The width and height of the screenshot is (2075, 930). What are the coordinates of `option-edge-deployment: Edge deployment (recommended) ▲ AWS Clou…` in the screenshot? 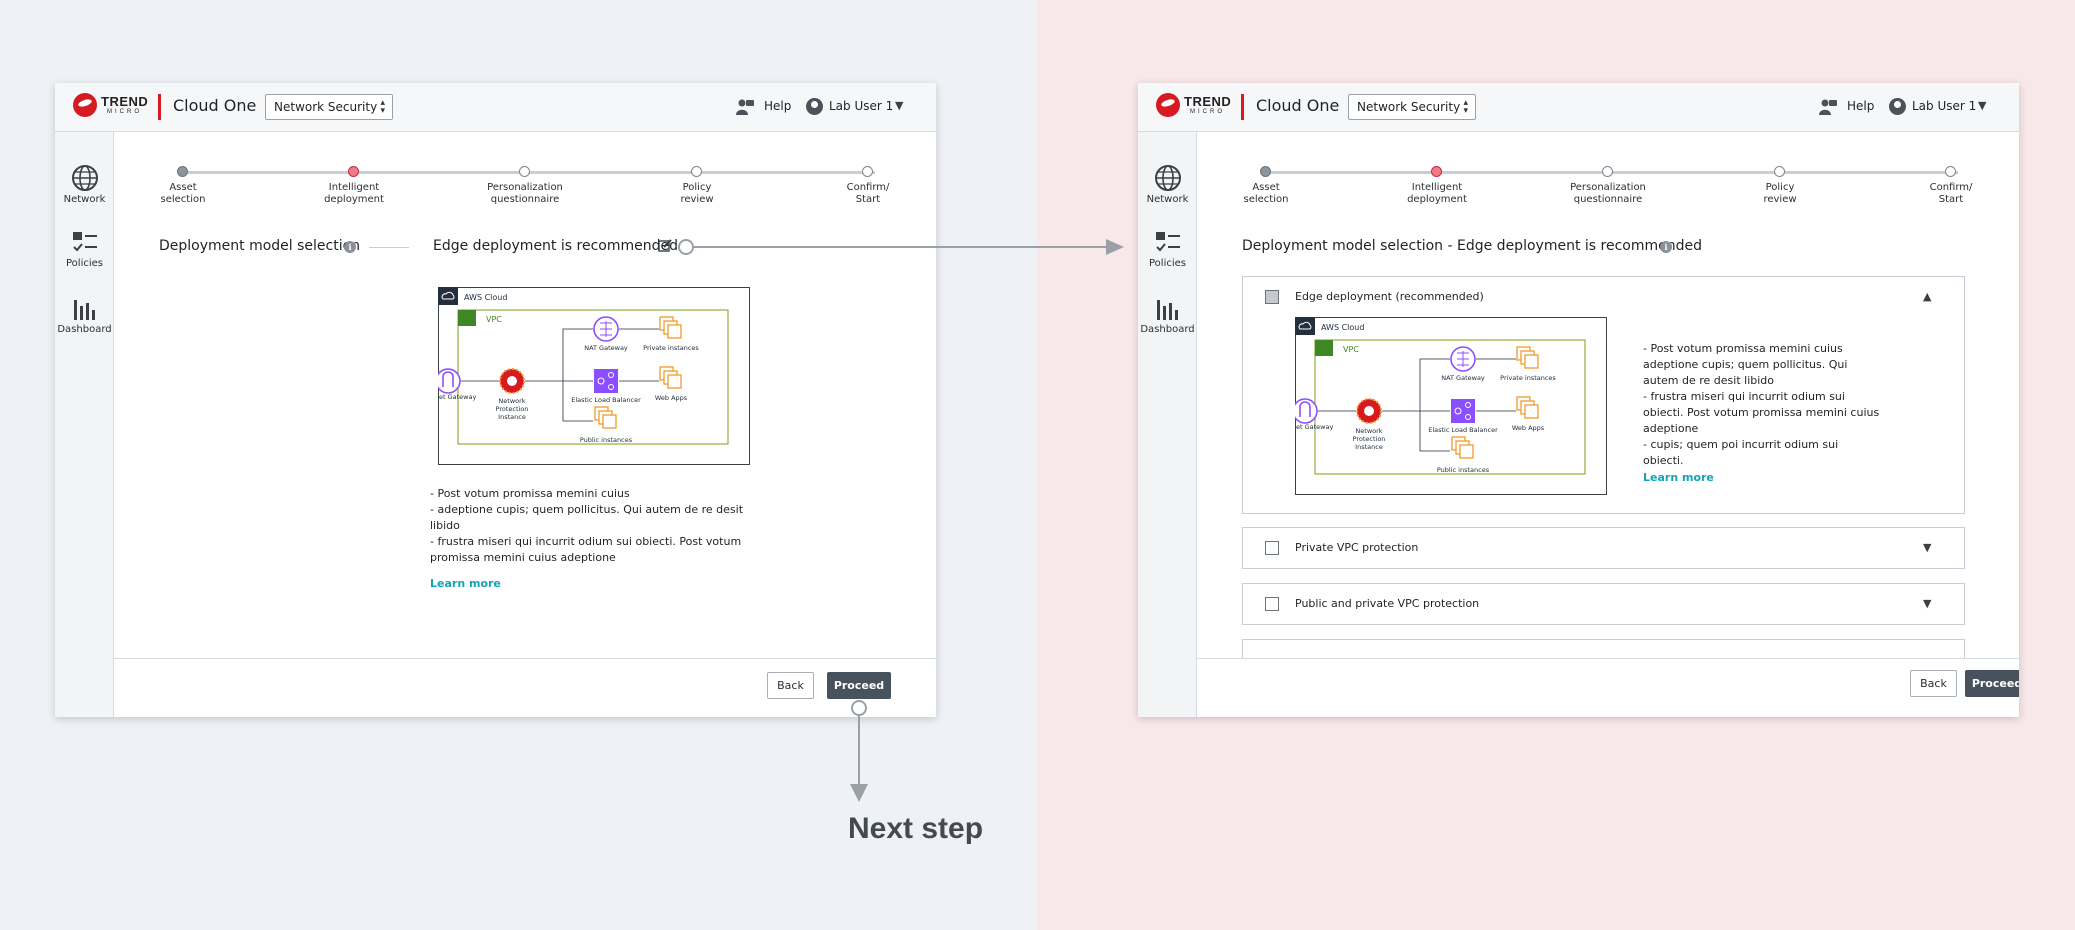 It's located at (1603, 395).